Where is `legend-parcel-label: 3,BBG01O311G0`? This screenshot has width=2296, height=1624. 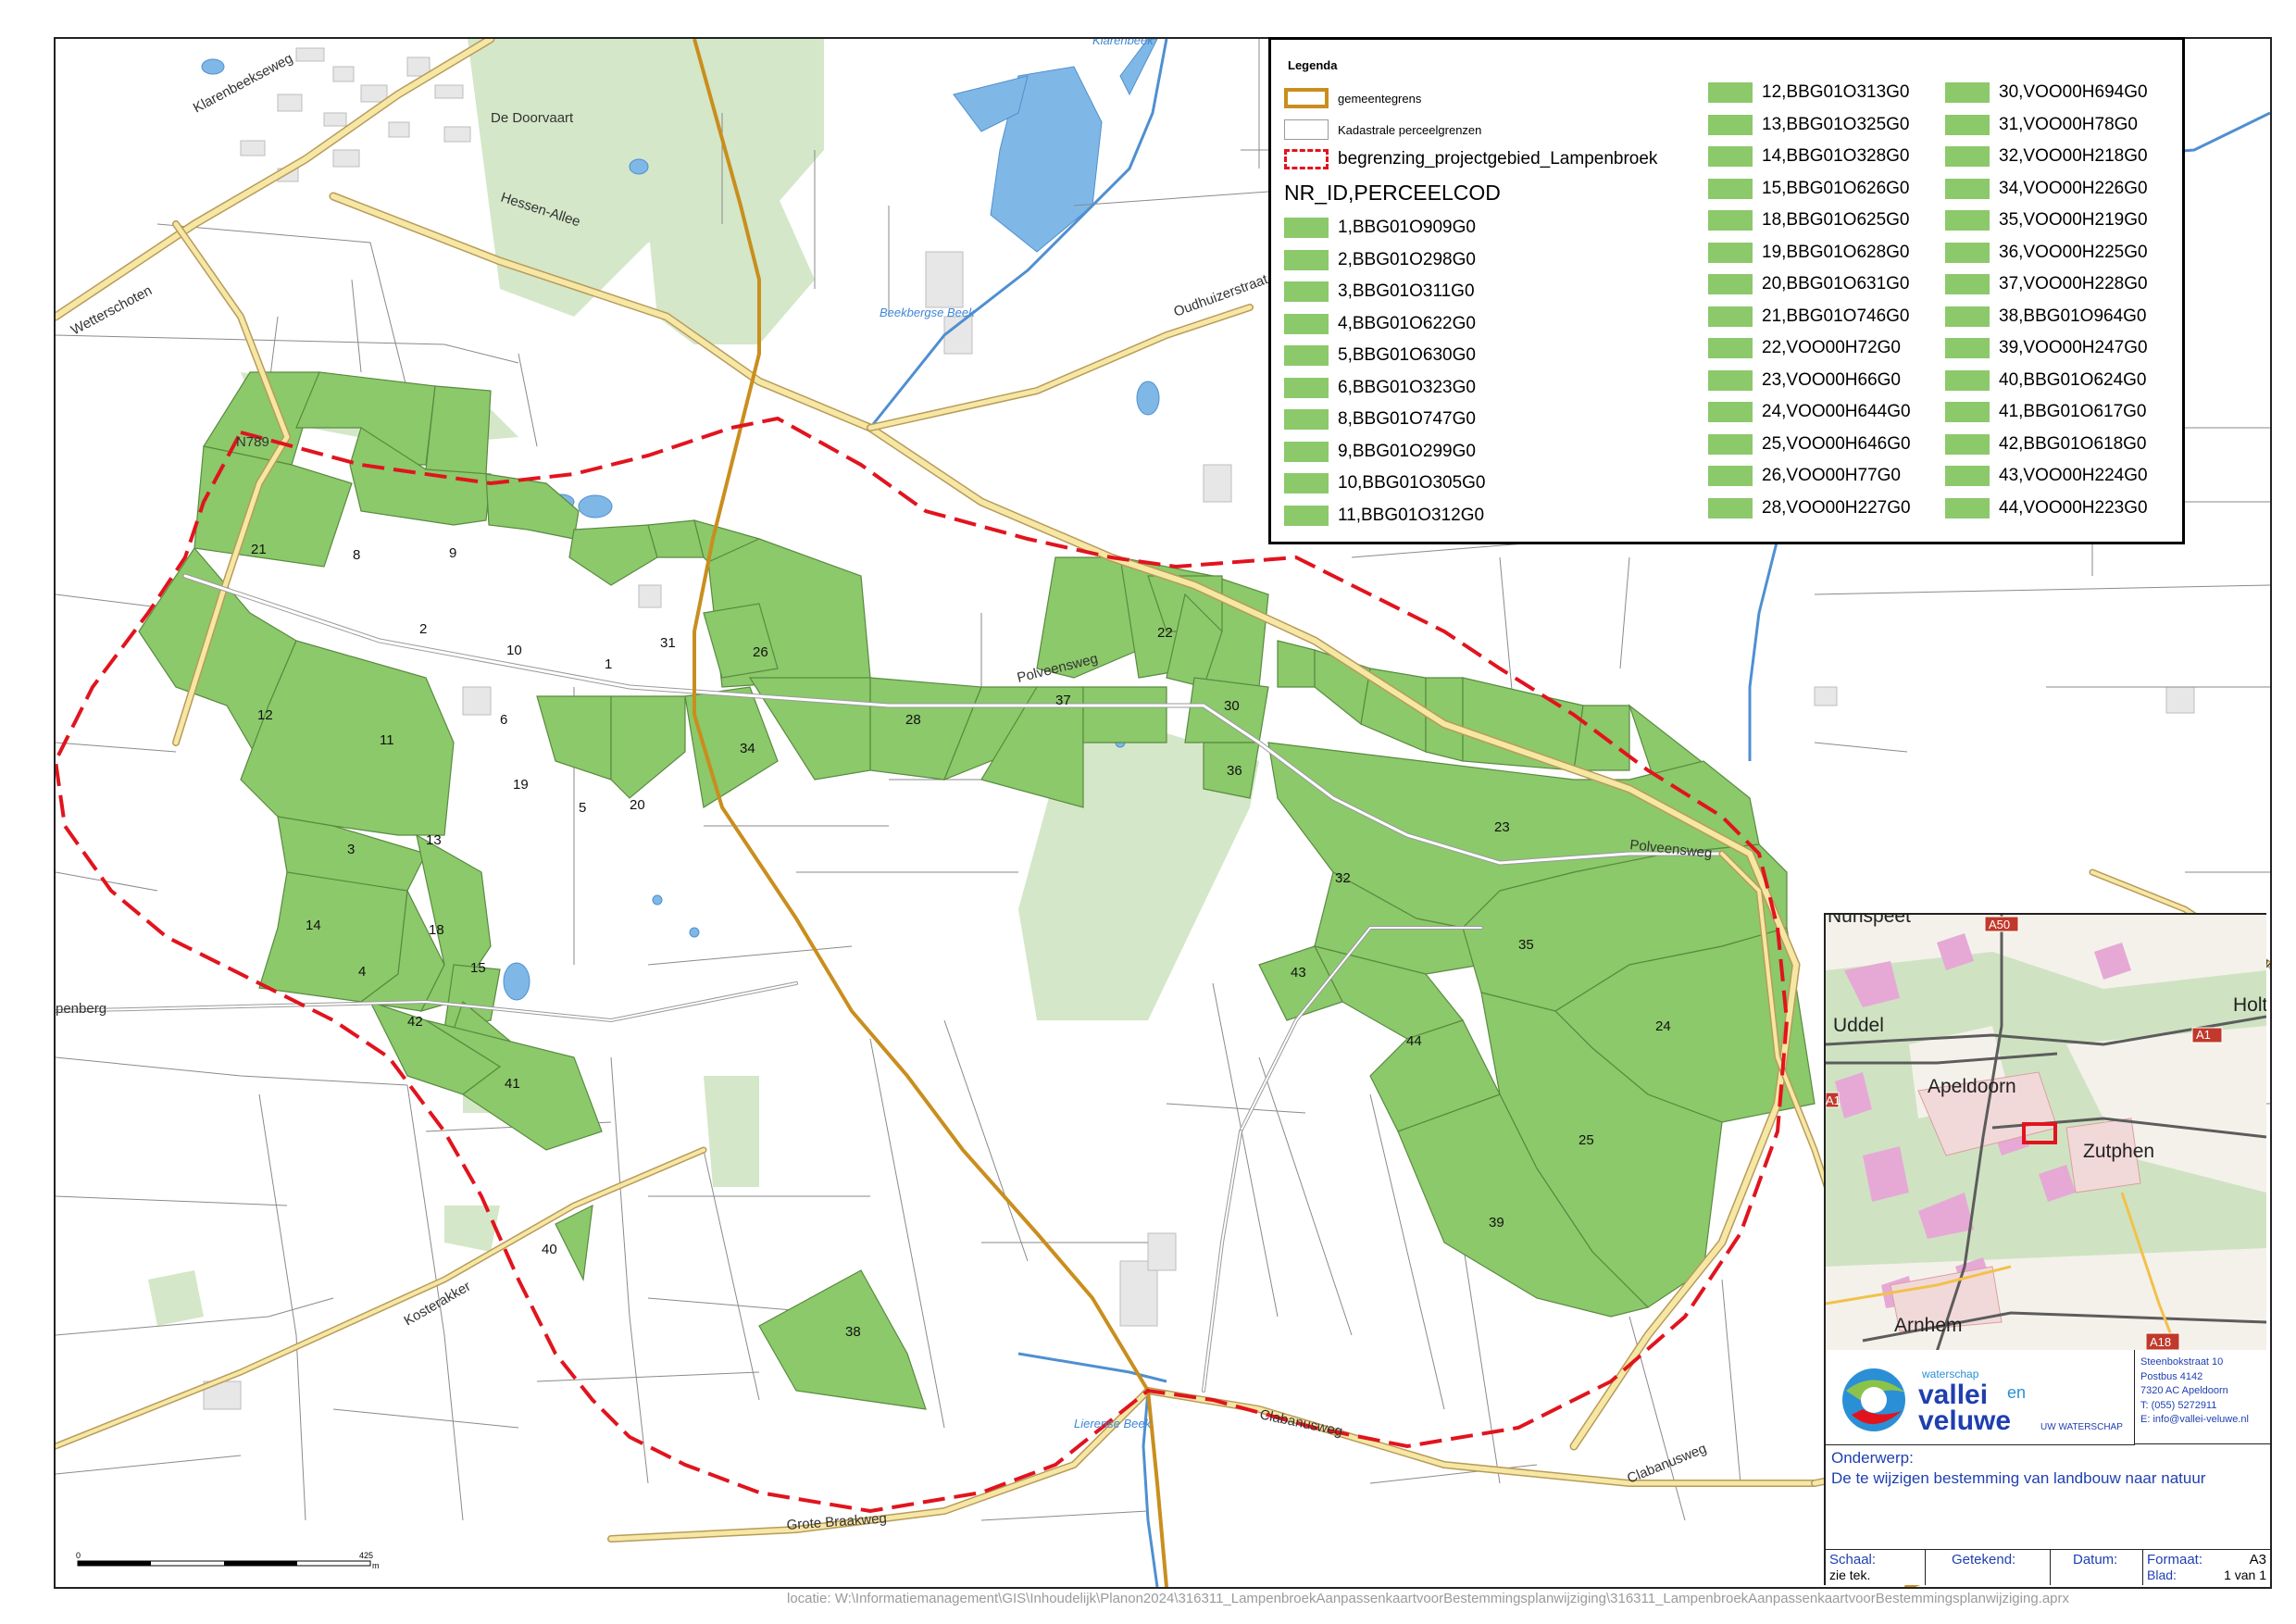 legend-parcel-label: 3,BBG01O311G0 is located at coordinates (1406, 291).